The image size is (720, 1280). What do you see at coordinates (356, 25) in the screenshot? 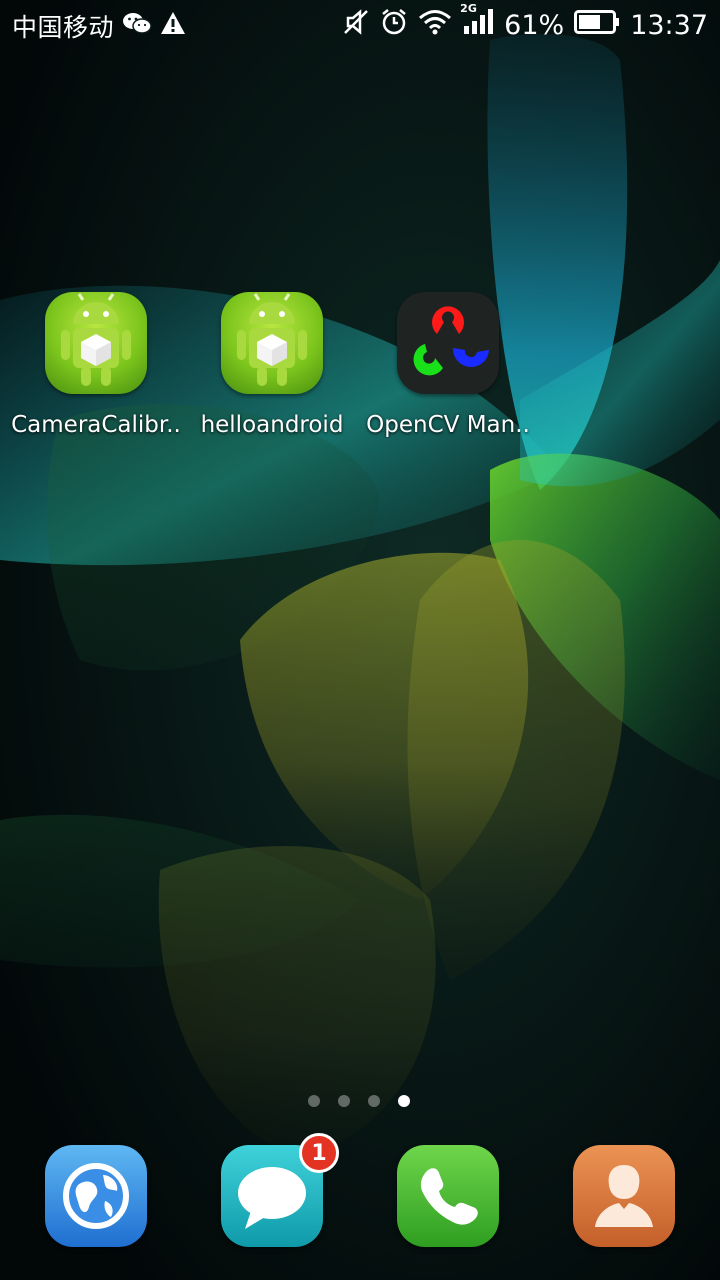
I see `mute-icon` at bounding box center [356, 25].